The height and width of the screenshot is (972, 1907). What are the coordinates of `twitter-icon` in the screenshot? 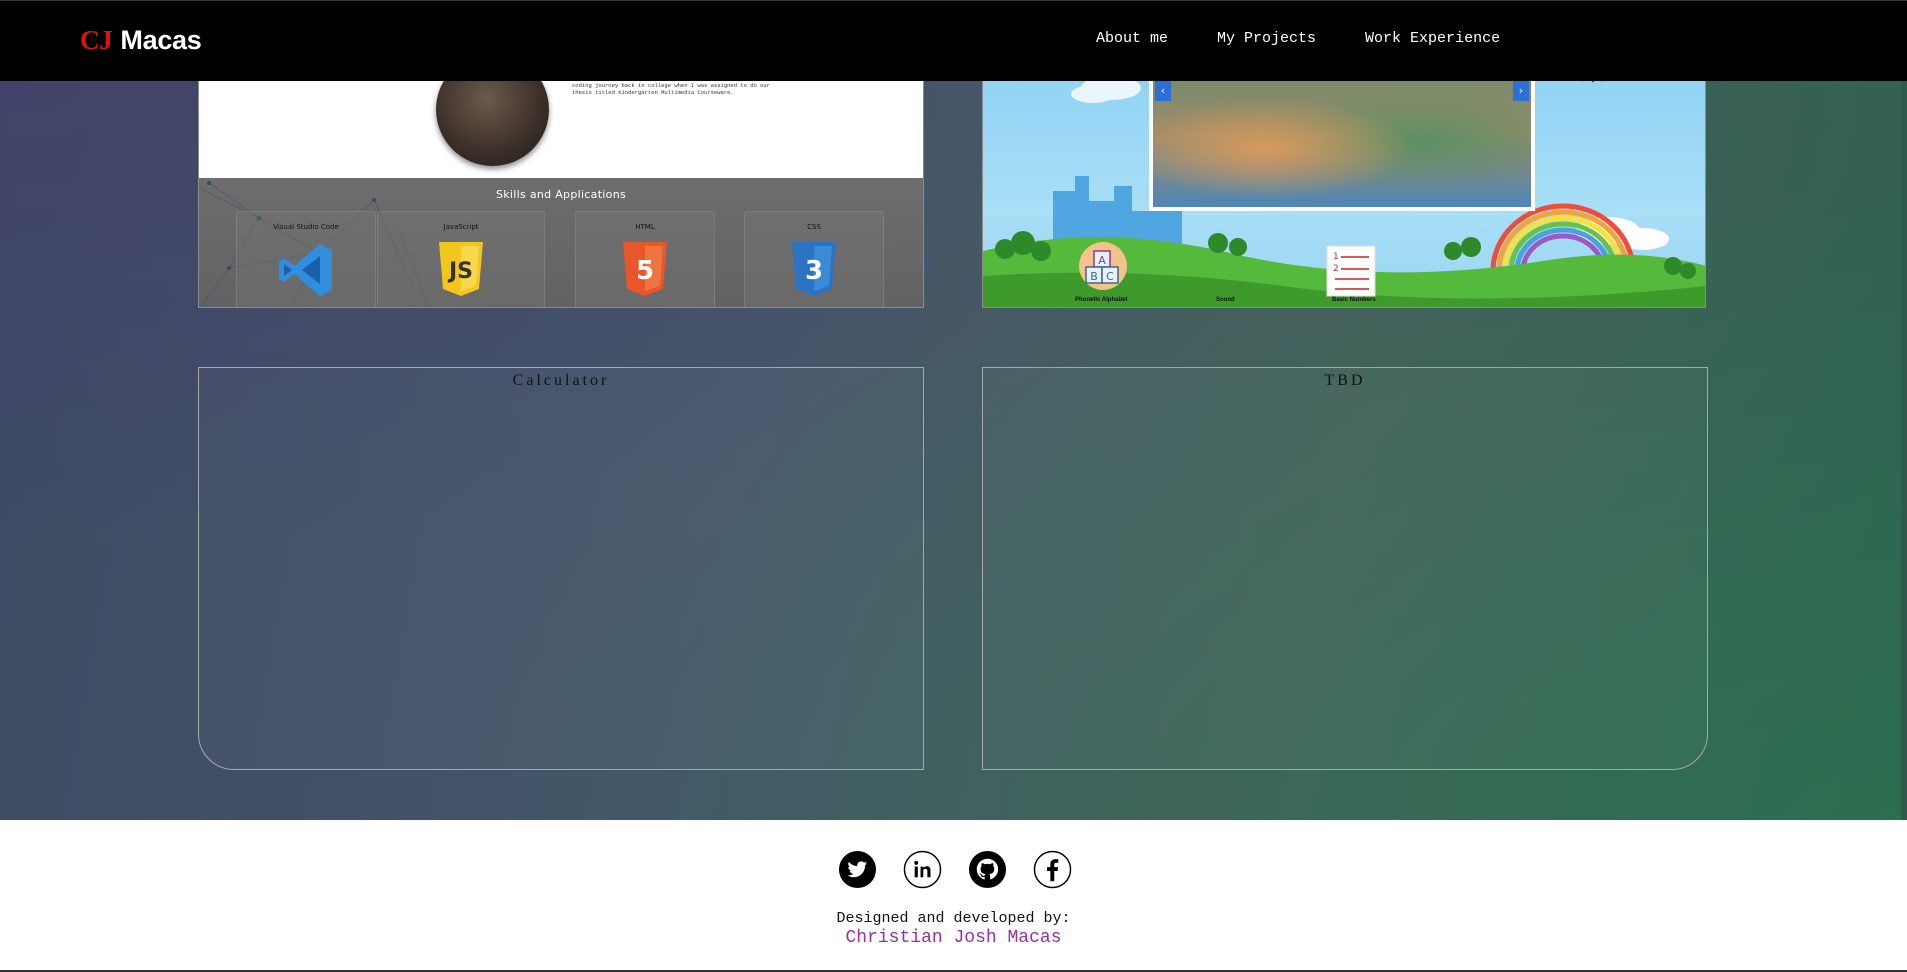 It's located at (857, 869).